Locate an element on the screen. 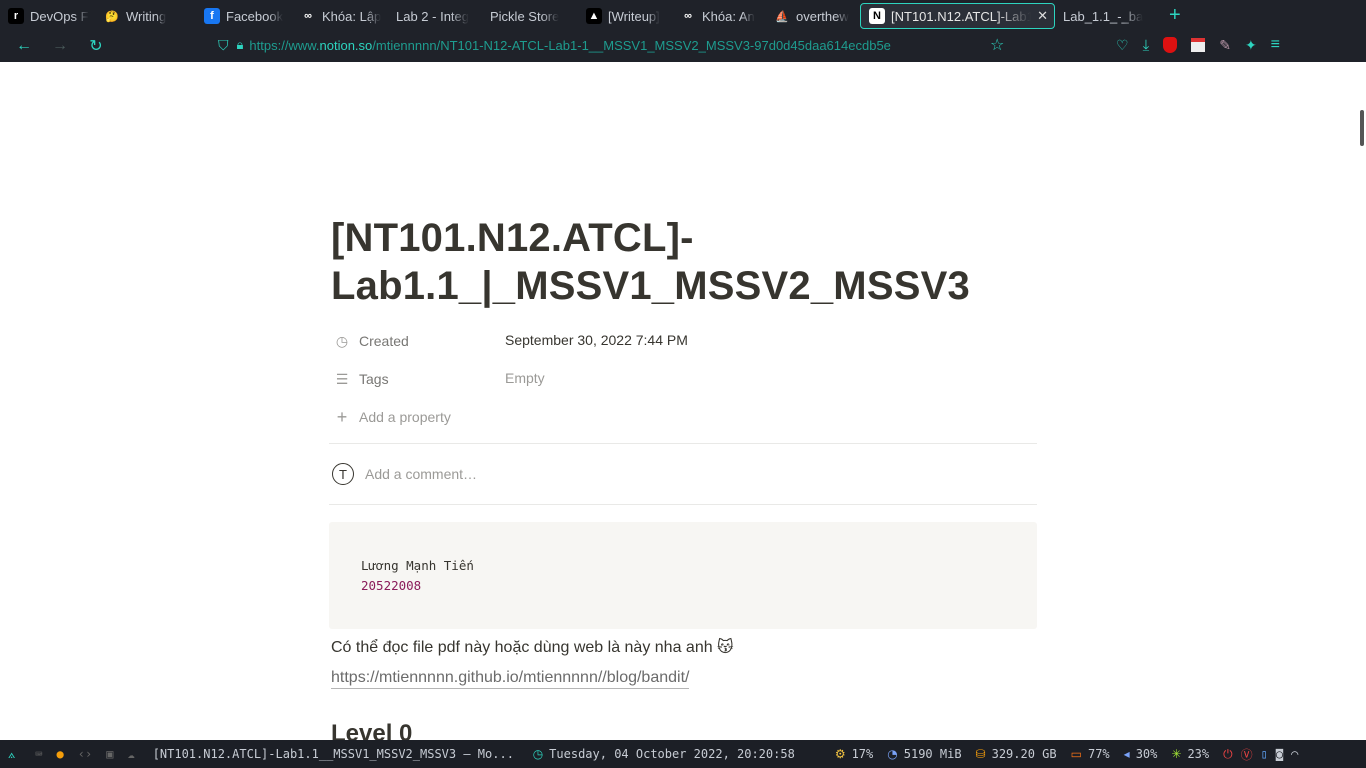  tab-label: Khóa: Lập is located at coordinates (352, 16).